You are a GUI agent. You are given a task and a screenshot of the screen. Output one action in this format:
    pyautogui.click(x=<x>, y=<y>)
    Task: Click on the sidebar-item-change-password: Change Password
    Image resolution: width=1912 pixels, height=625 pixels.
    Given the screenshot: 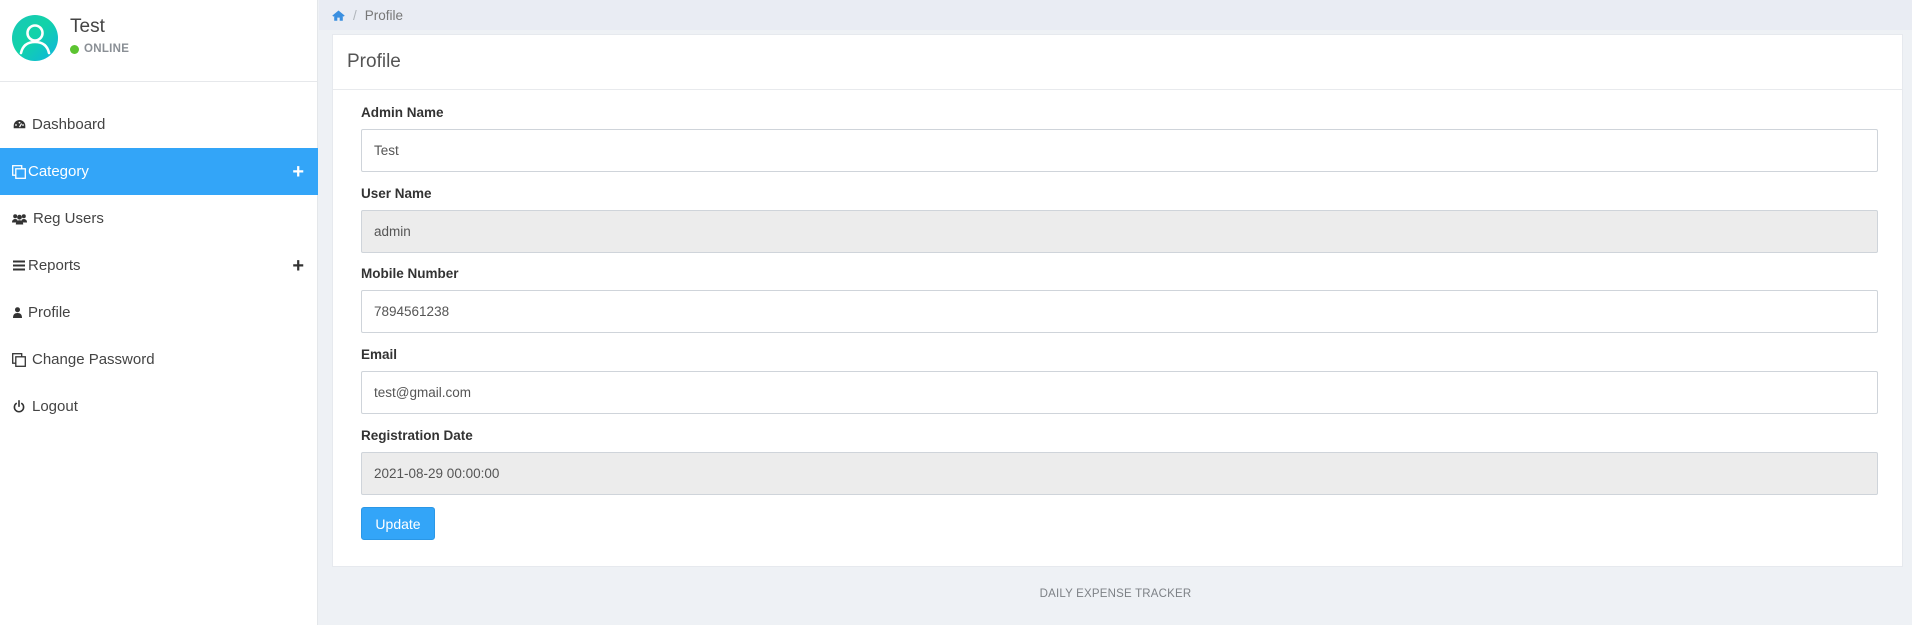 What is the action you would take?
    pyautogui.click(x=159, y=359)
    